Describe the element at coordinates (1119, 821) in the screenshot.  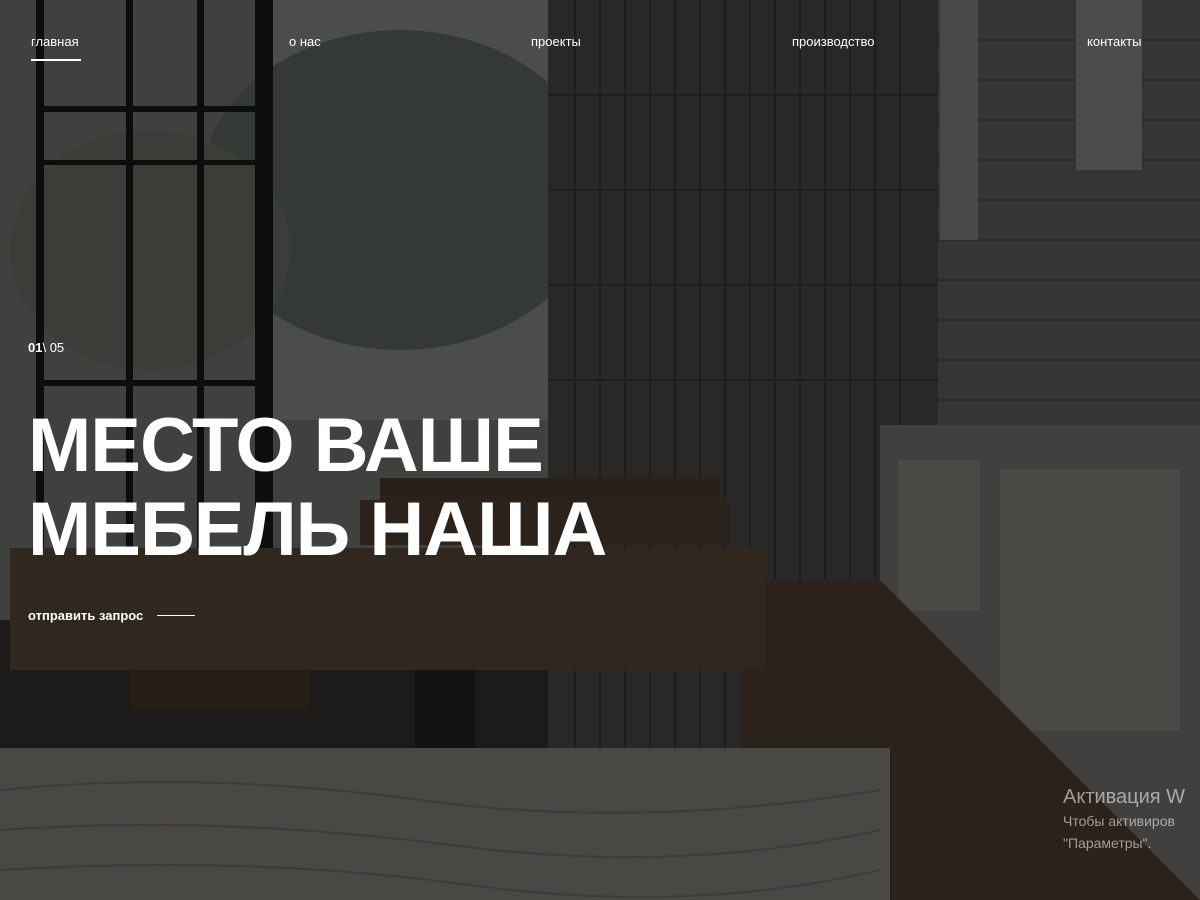
I see `watermark-line-1: Чтобы активиров` at that location.